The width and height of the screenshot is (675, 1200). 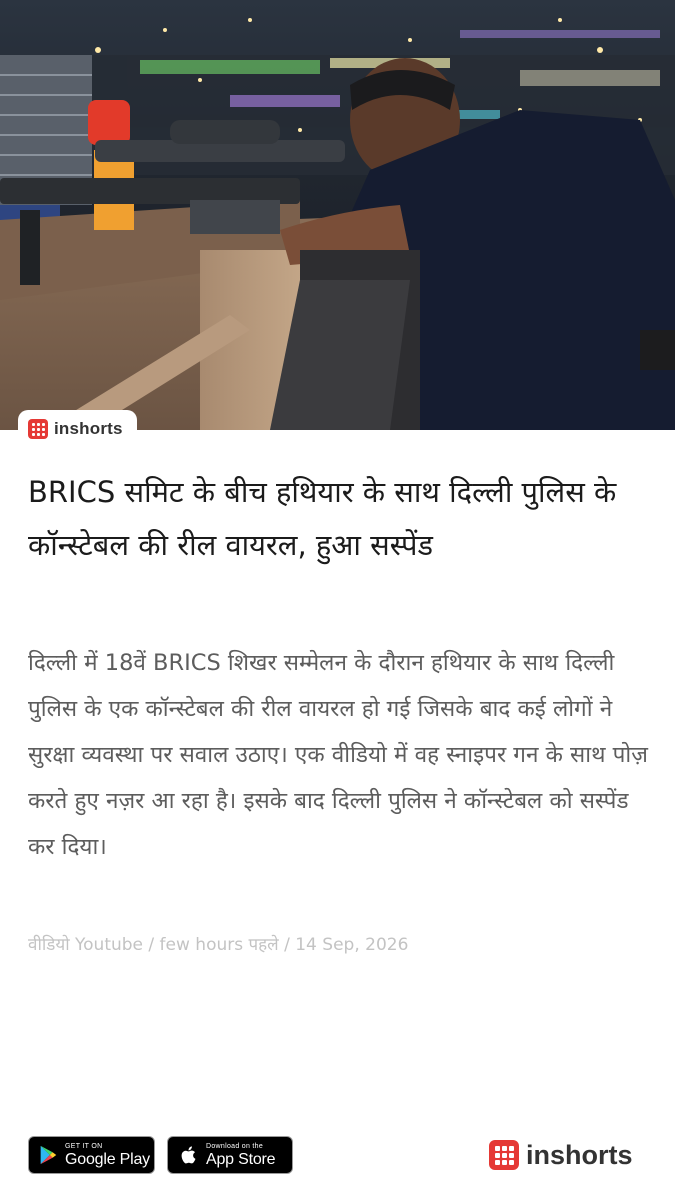 What do you see at coordinates (188, 1155) in the screenshot?
I see `apple-icon` at bounding box center [188, 1155].